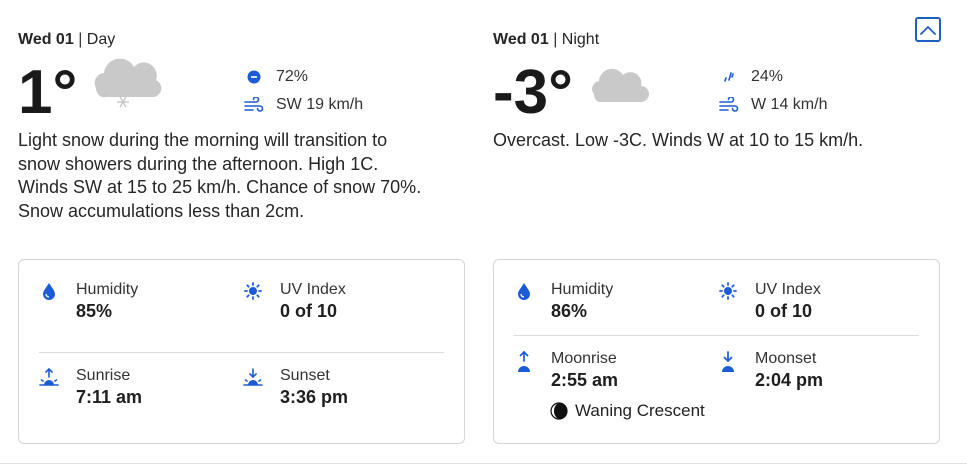 Image resolution: width=967 pixels, height=465 pixels. Describe the element at coordinates (126, 82) in the screenshot. I see `snow-cloud-icon: *` at that location.